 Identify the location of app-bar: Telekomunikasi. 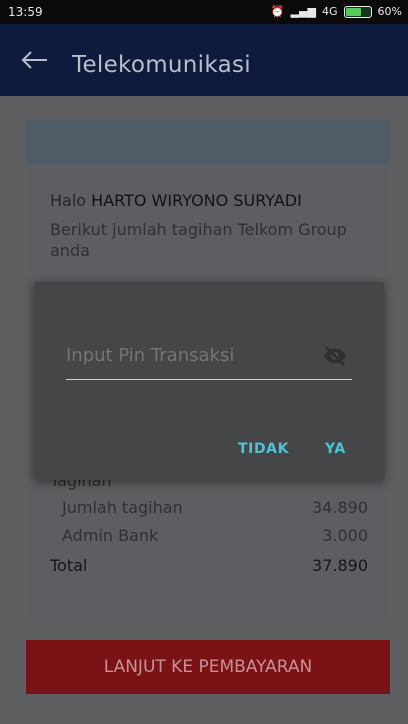
(204, 60).